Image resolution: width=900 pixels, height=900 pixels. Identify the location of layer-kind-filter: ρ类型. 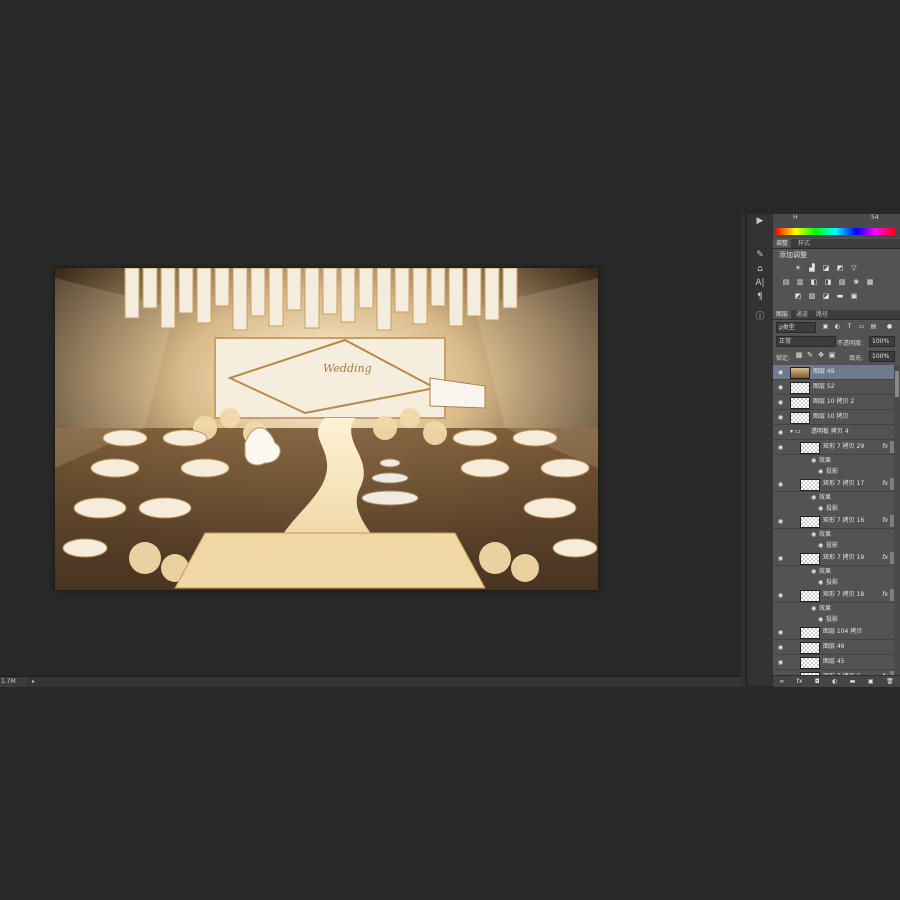
(796, 327).